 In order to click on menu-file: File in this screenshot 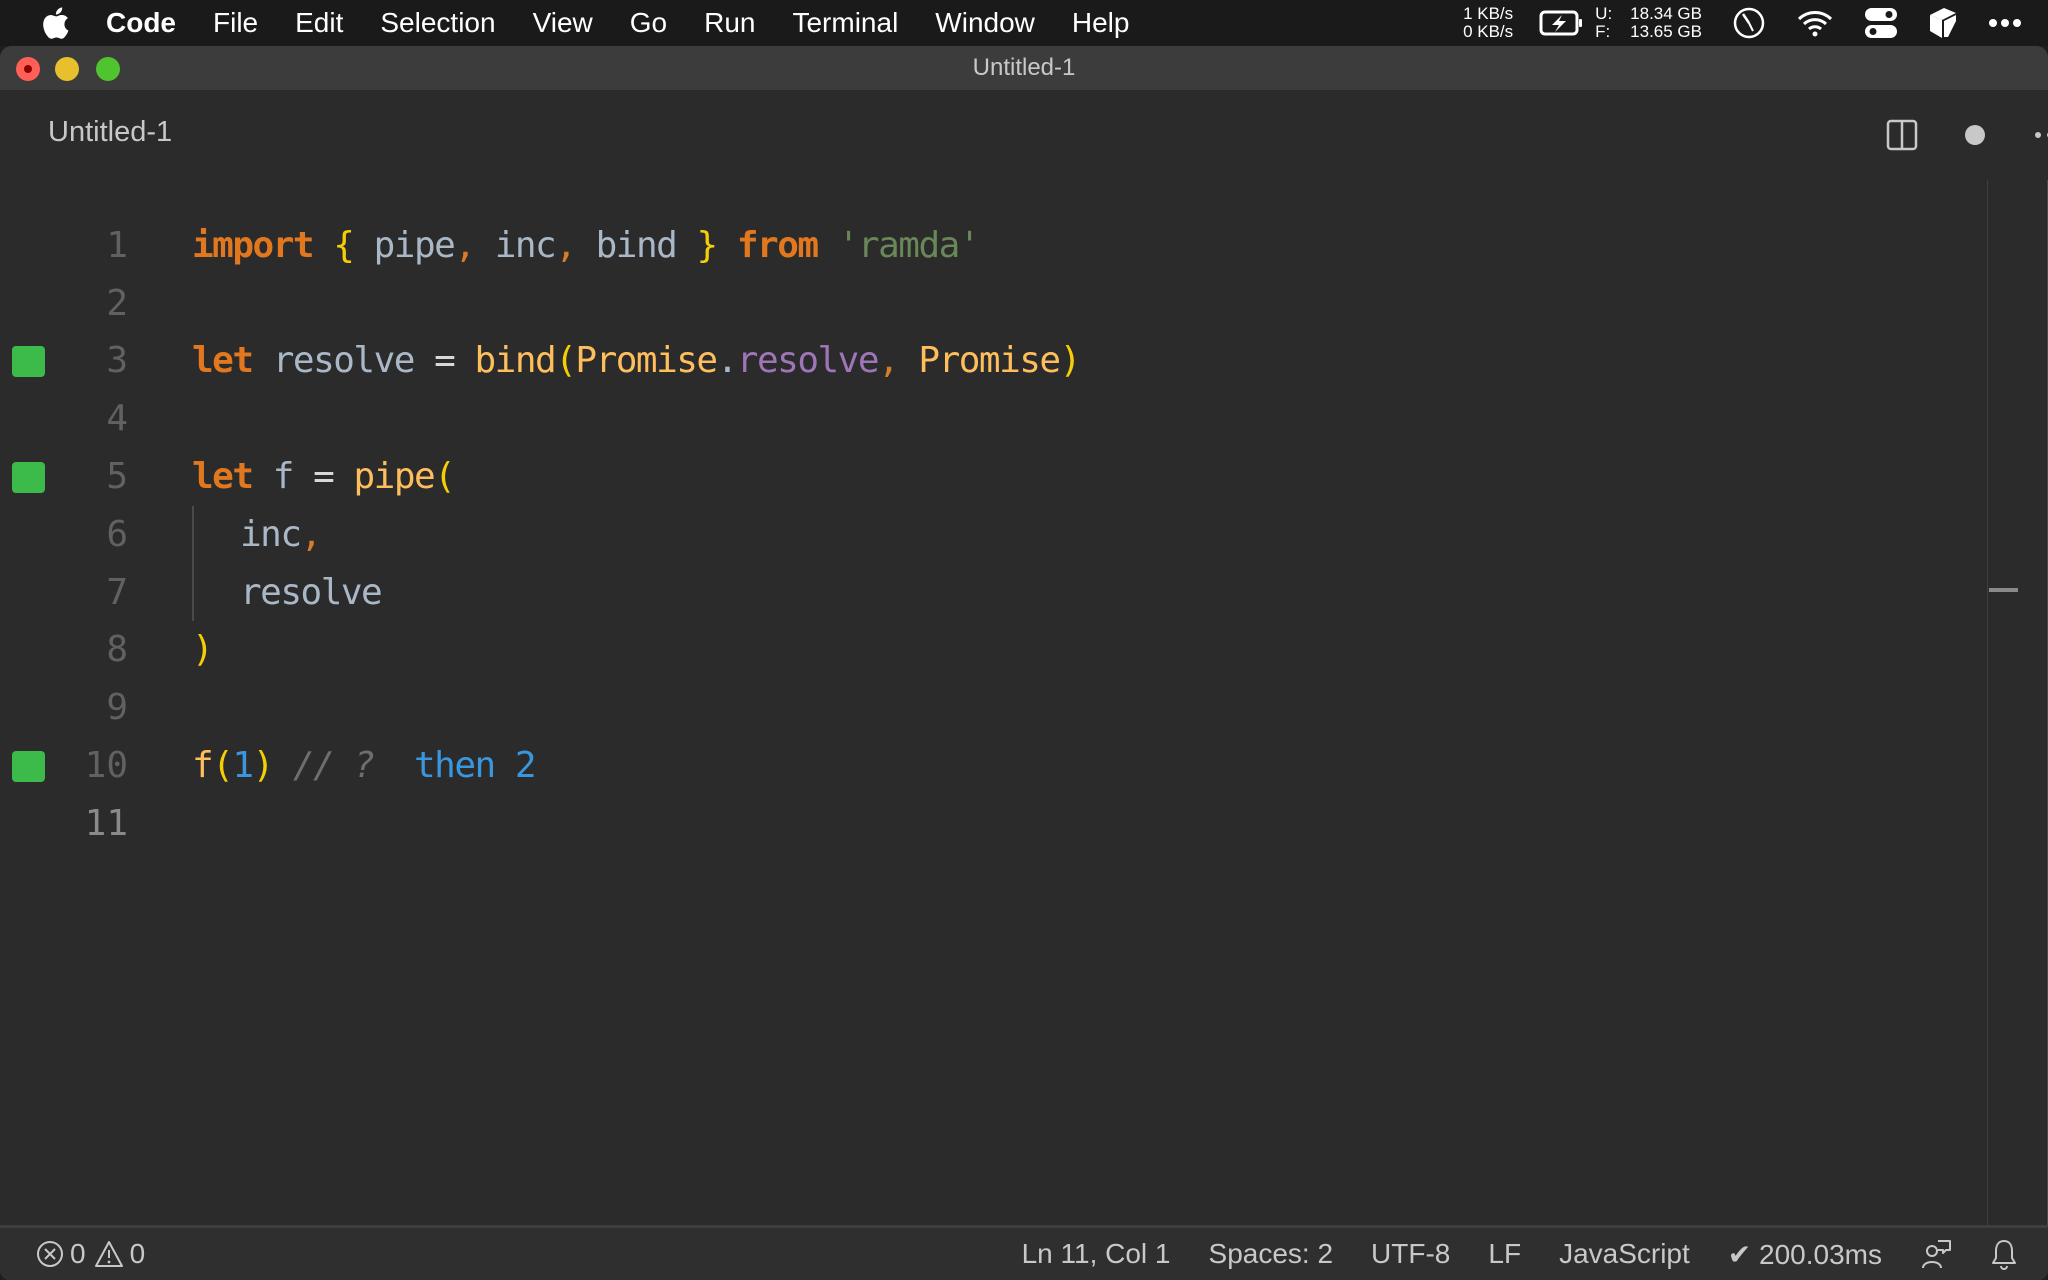, I will do `click(235, 23)`.